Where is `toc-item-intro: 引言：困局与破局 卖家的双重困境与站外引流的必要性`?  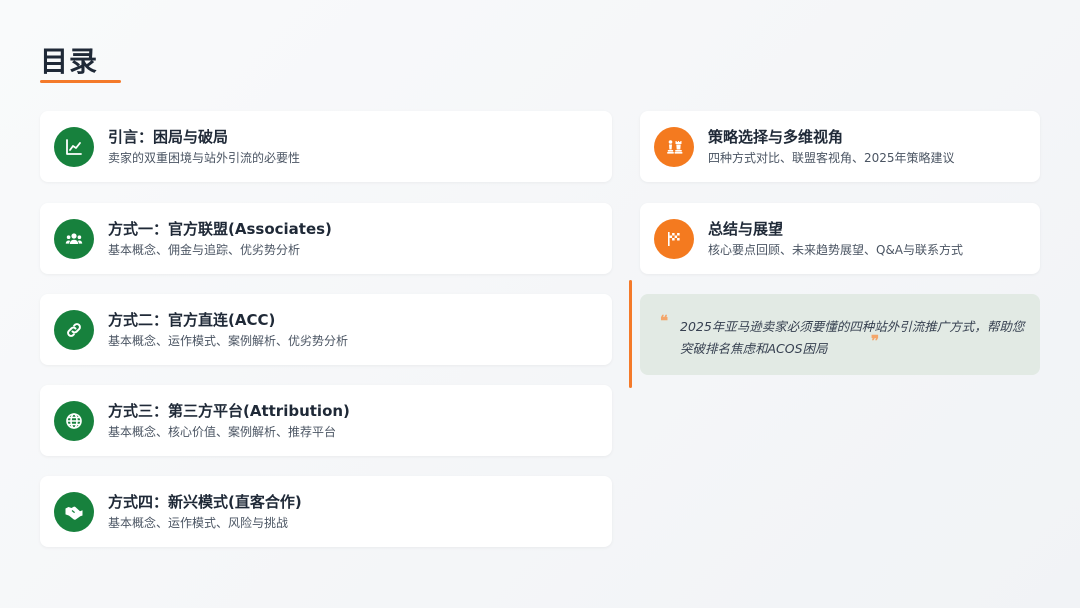 toc-item-intro: 引言：困局与破局 卖家的双重困境与站外引流的必要性 is located at coordinates (326, 146).